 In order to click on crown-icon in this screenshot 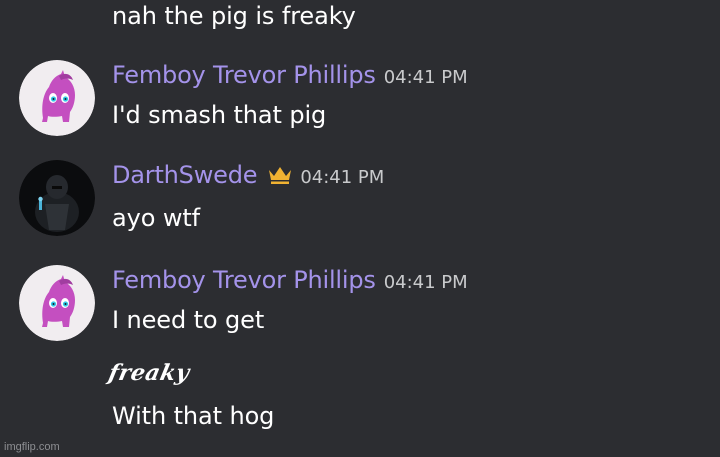, I will do `click(280, 175)`.